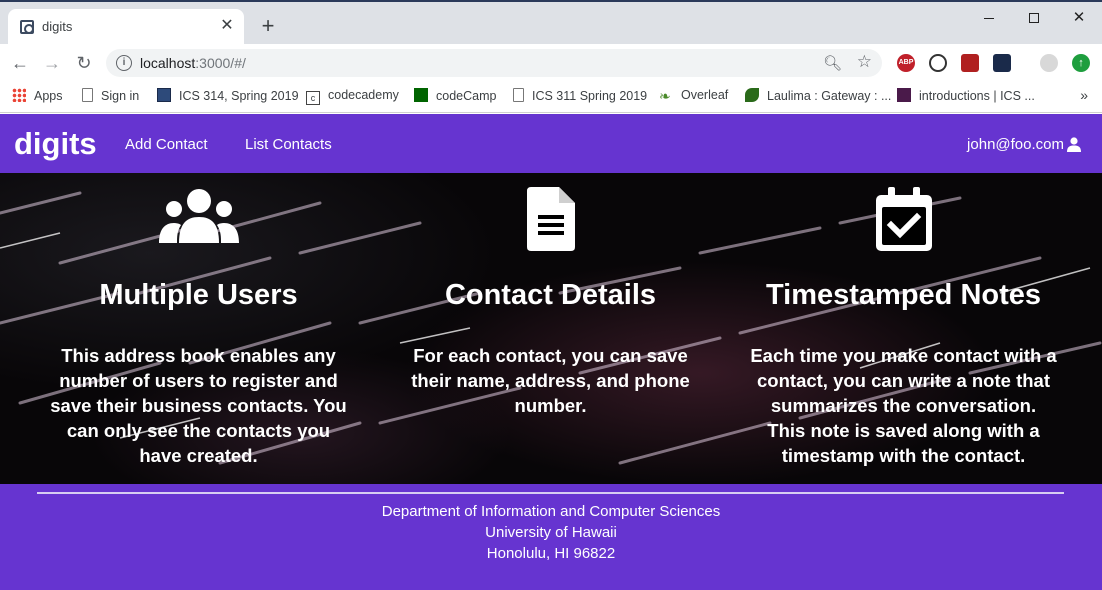 The height and width of the screenshot is (590, 1102). What do you see at coordinates (494, 63) in the screenshot?
I see `address-bar: i localhost:3000/#/ 🔍︎ ☆` at bounding box center [494, 63].